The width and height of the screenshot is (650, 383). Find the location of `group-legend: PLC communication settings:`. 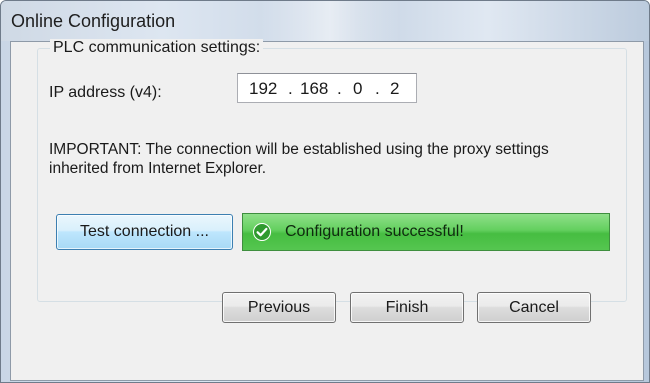

group-legend: PLC communication settings: is located at coordinates (157, 48).